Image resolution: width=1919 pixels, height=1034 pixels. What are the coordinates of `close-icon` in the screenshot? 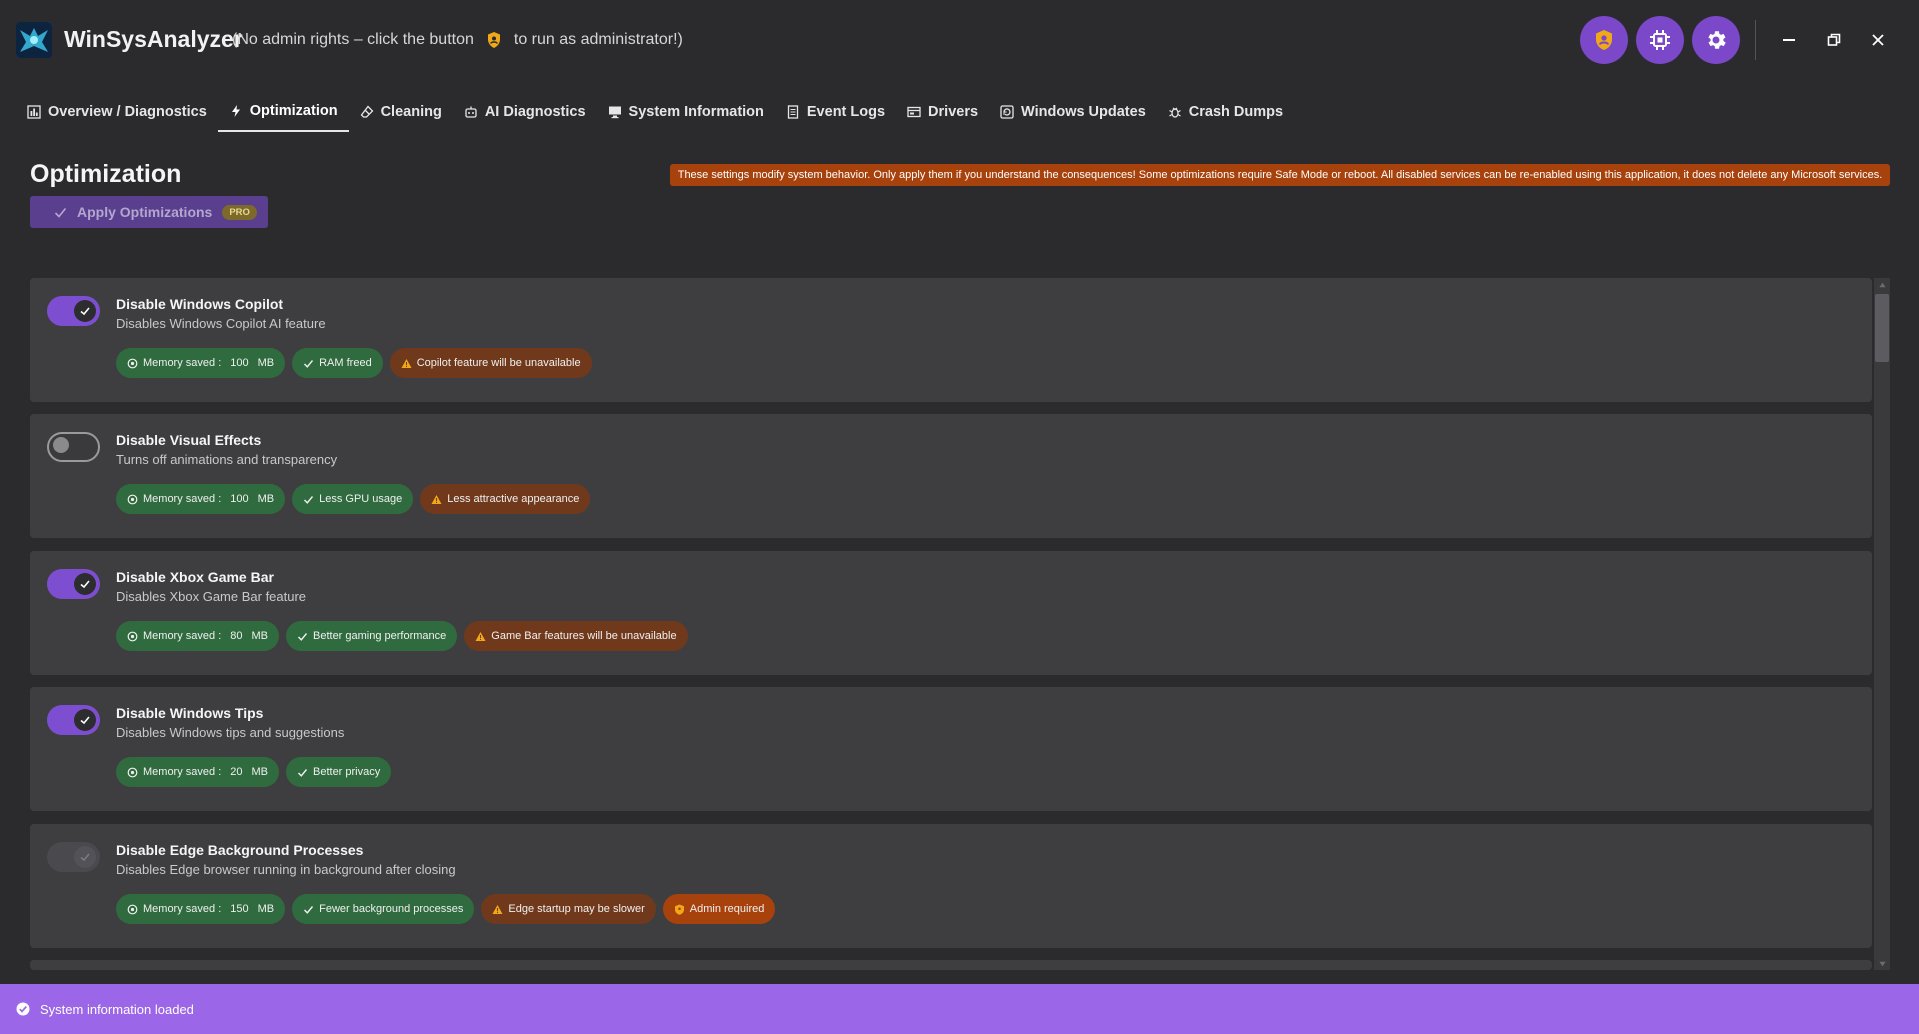 It's located at (1878, 40).